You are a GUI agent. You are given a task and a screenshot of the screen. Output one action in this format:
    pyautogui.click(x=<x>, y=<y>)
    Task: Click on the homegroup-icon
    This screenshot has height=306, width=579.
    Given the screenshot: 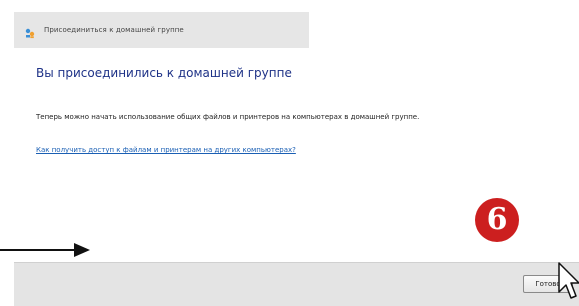 What is the action you would take?
    pyautogui.click(x=30, y=31)
    